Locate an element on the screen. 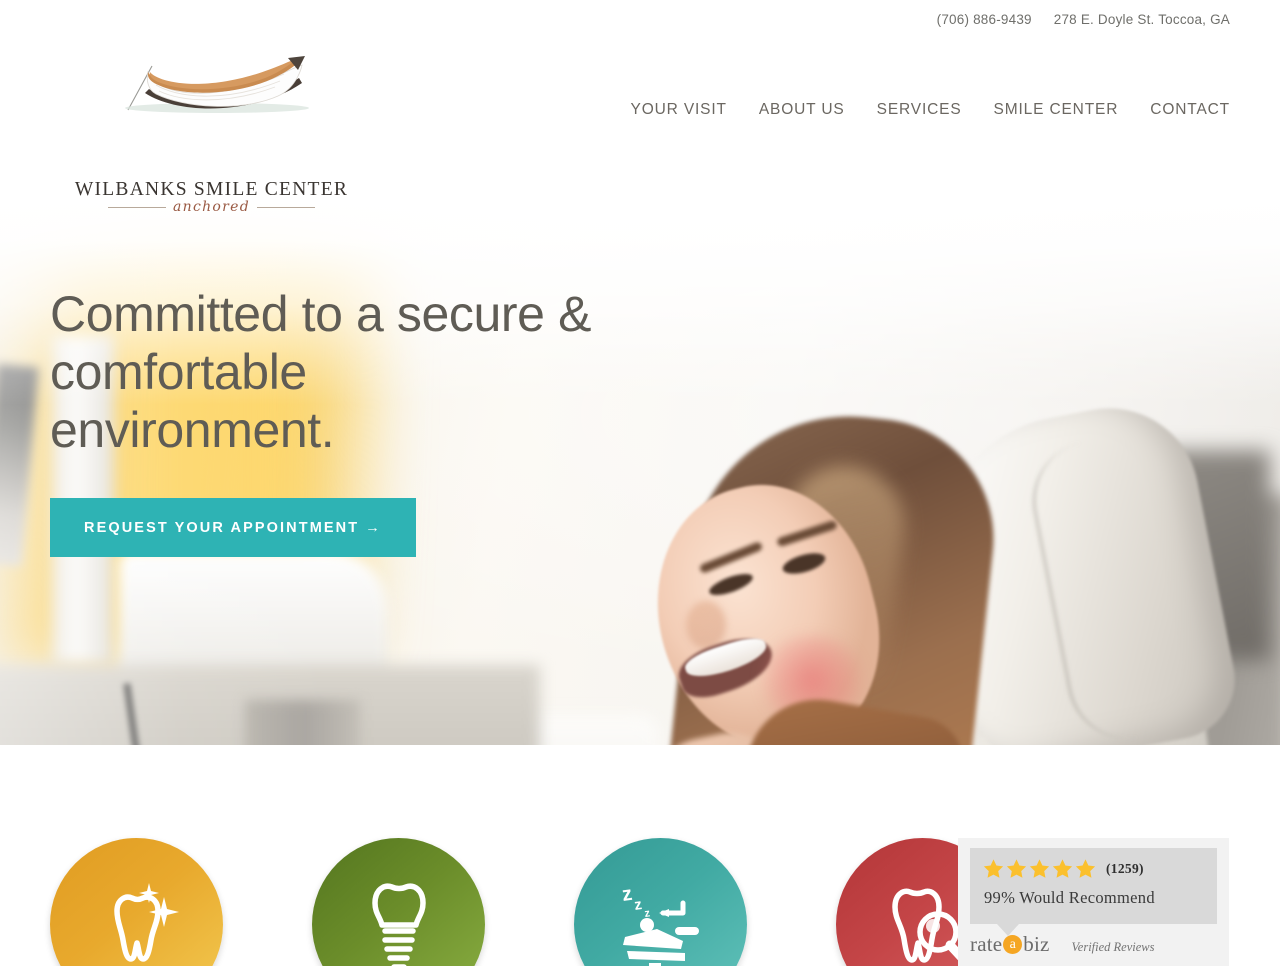  rateabiz-logo-post: biz is located at coordinates (1036, 944).